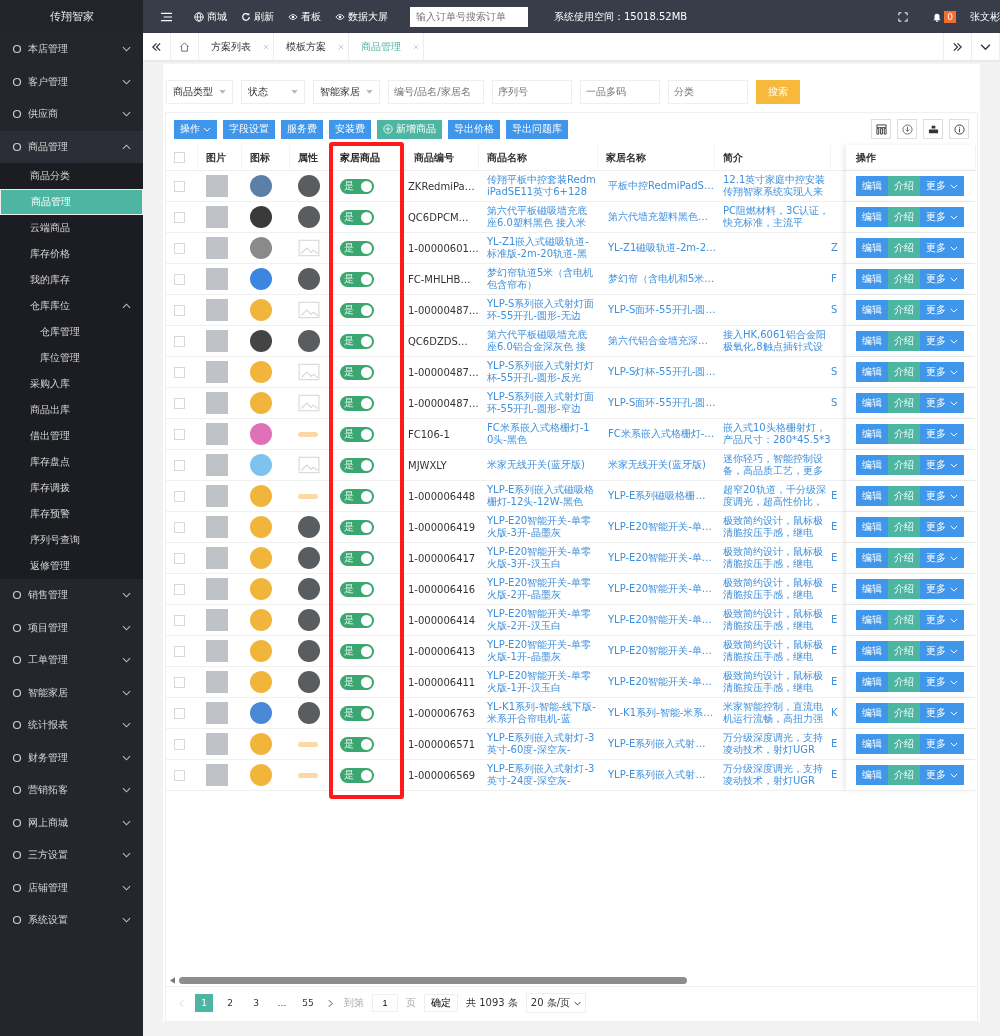 The width and height of the screenshot is (1000, 1036). What do you see at coordinates (959, 129) in the screenshot?
I see `info-tool` at bounding box center [959, 129].